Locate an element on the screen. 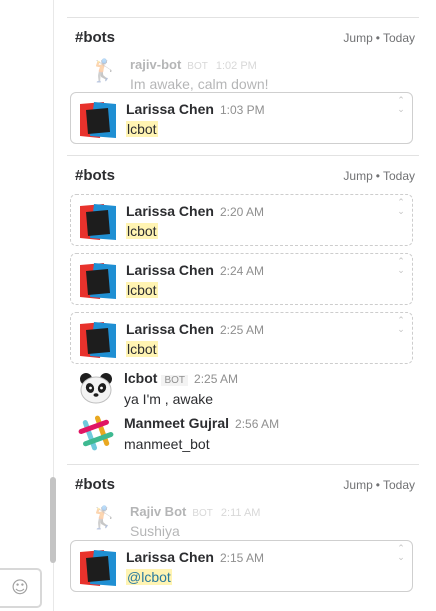 The width and height of the screenshot is (436, 611). message-time: 2:24 AM is located at coordinates (241, 271).